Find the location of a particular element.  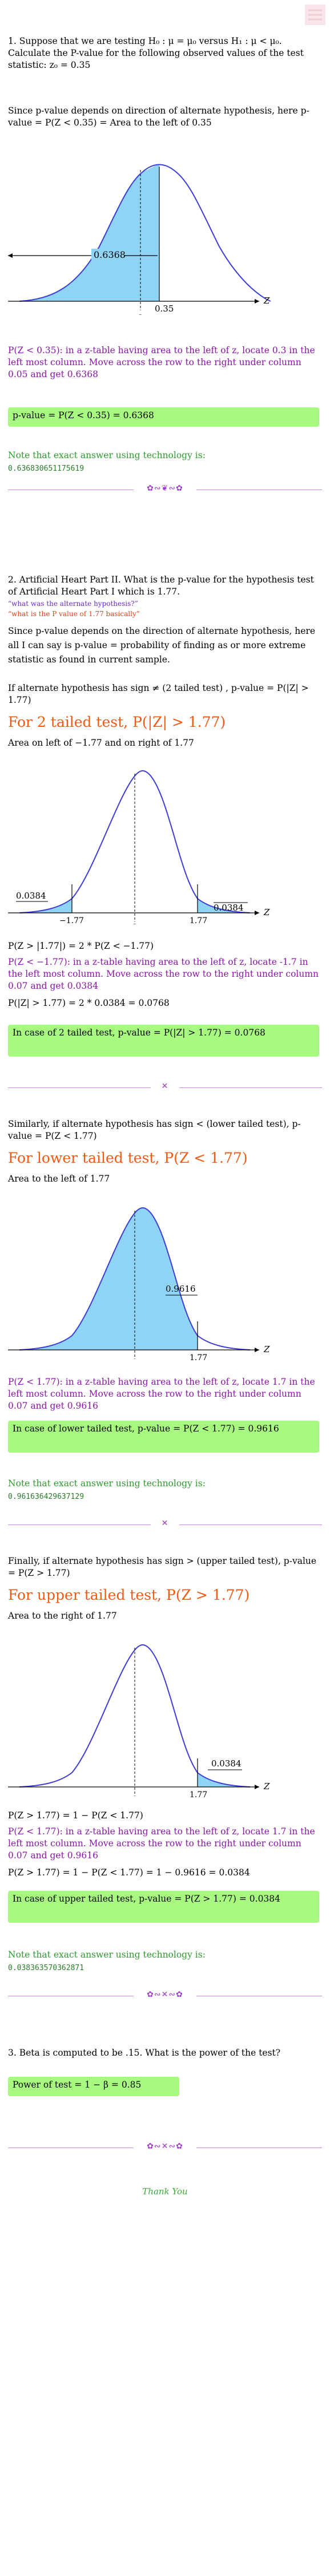

q1-area-label: 0.6368 is located at coordinates (110, 255).